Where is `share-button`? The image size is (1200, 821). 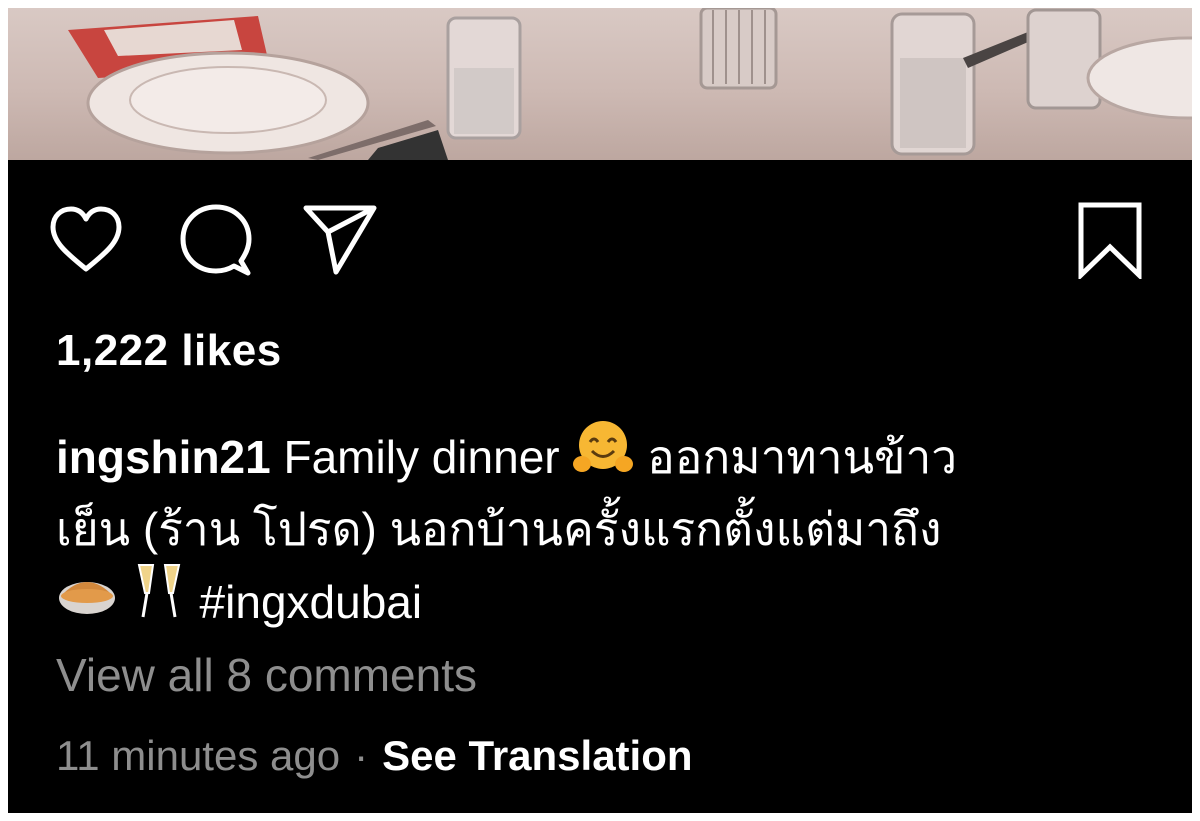
share-button is located at coordinates (340, 240).